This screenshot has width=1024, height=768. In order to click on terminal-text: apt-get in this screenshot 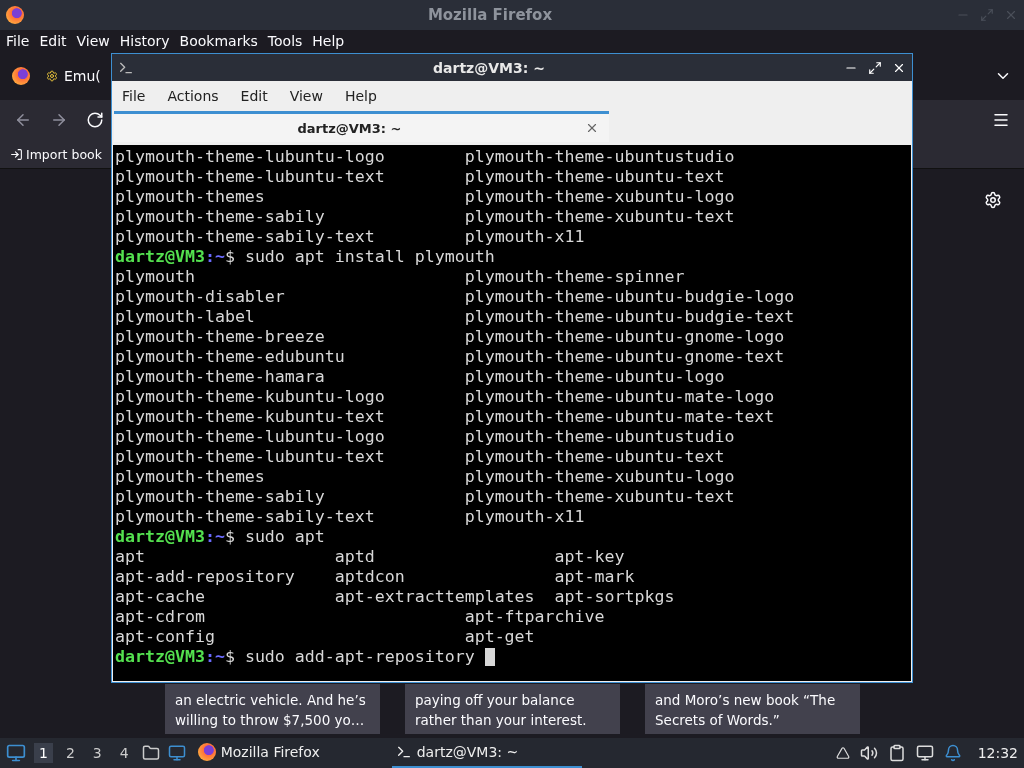, I will do `click(500, 637)`.